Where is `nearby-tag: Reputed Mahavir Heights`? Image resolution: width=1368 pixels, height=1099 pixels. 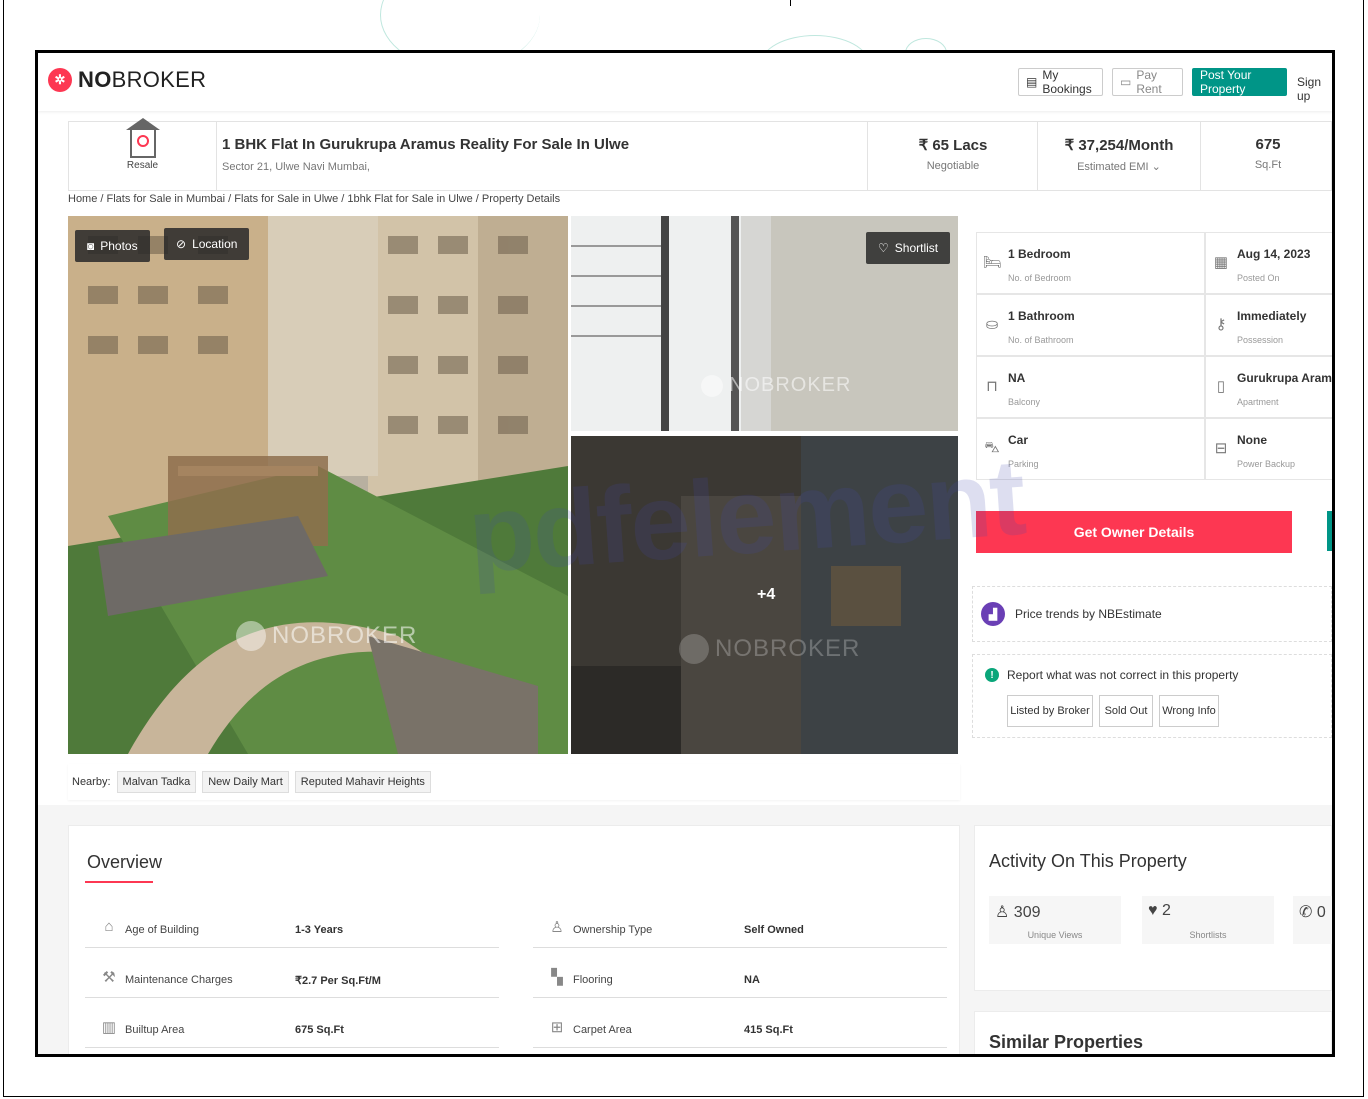 nearby-tag: Reputed Mahavir Heights is located at coordinates (362, 782).